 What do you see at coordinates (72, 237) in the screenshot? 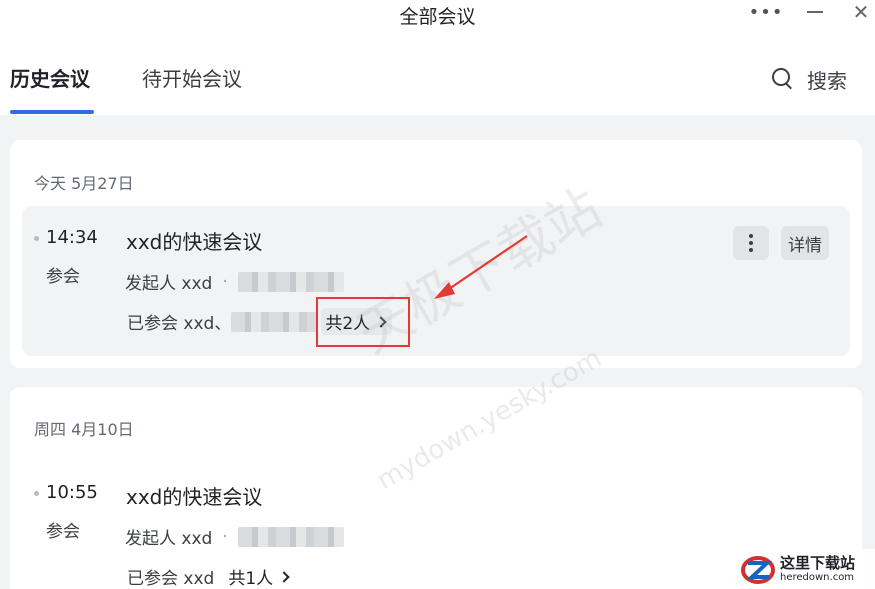
I see `meeting-time: 14:34` at bounding box center [72, 237].